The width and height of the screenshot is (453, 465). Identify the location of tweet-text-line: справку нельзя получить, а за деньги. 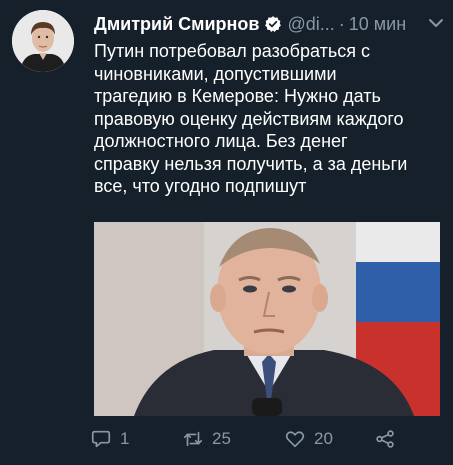
(251, 163).